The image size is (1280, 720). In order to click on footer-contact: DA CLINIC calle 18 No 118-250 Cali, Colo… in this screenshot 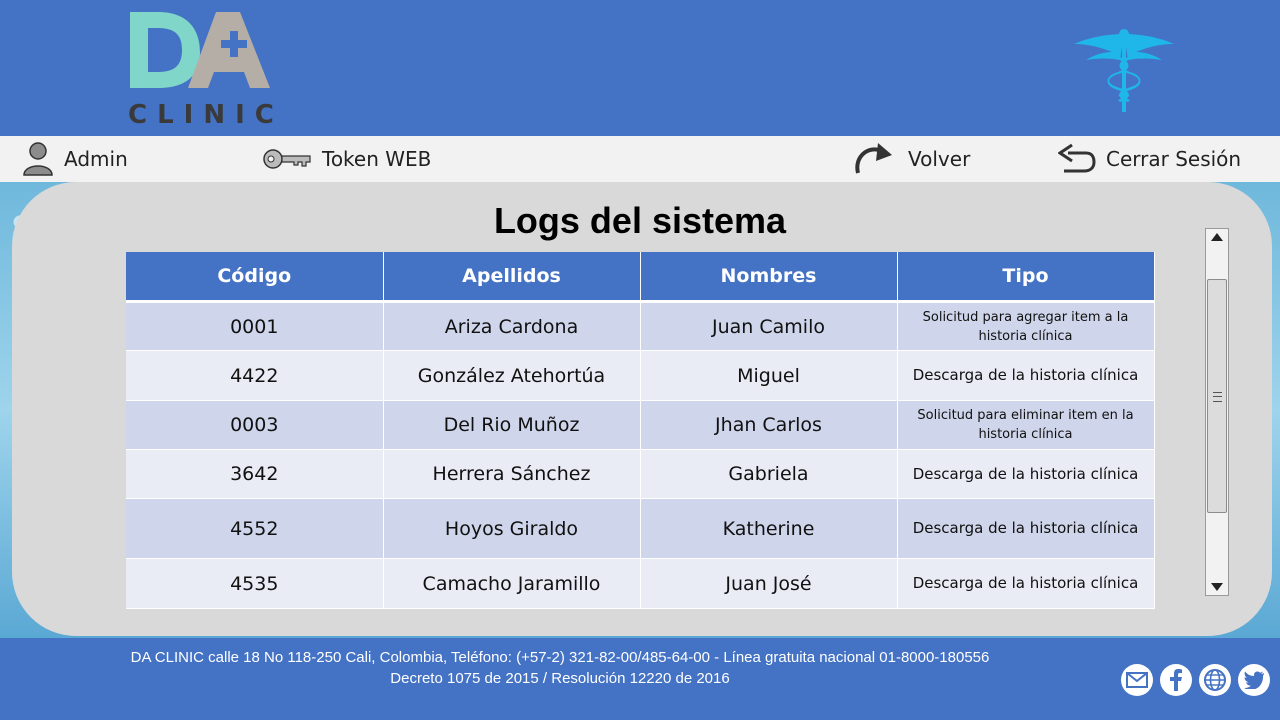, I will do `click(560, 657)`.